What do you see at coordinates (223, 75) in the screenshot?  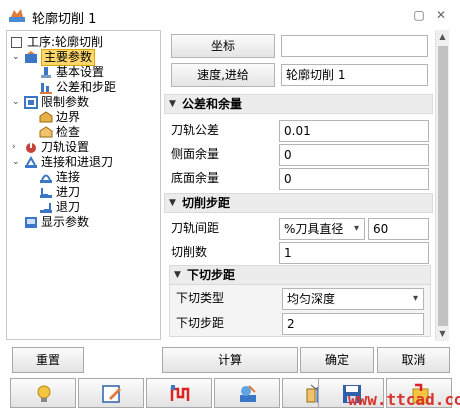 I see `feed-speed-button: 速度,进给` at bounding box center [223, 75].